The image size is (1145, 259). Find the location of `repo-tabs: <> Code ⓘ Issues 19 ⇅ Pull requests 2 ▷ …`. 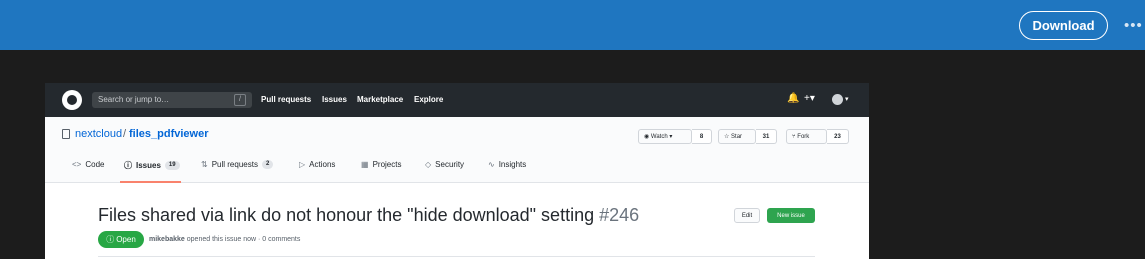

repo-tabs: <> Code ⓘ Issues 19 ⇅ Pull requests 2 ▷ … is located at coordinates (457, 165).